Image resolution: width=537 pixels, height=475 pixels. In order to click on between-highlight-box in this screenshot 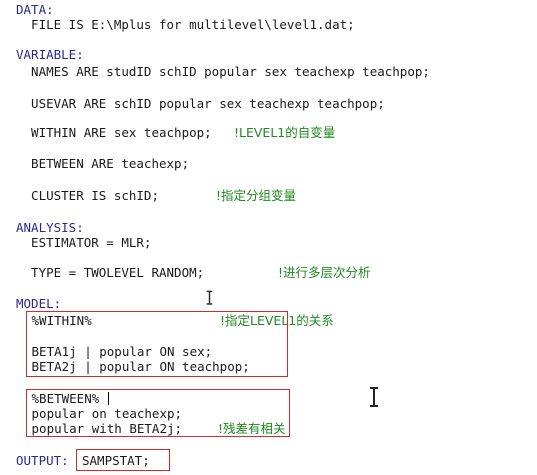, I will do `click(158, 413)`.